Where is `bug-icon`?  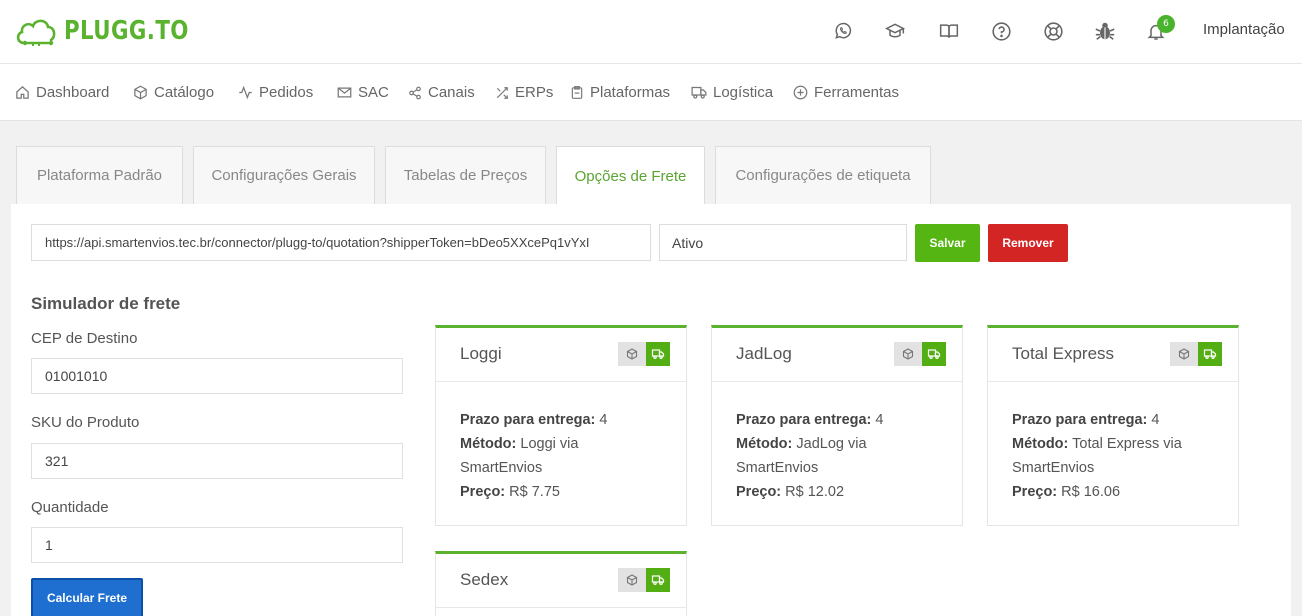
bug-icon is located at coordinates (1105, 31).